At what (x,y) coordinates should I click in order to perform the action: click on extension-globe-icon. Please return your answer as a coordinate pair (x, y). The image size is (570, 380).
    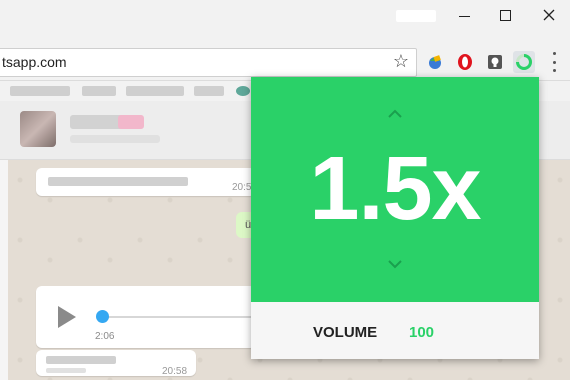
    Looking at the image, I should click on (435, 62).